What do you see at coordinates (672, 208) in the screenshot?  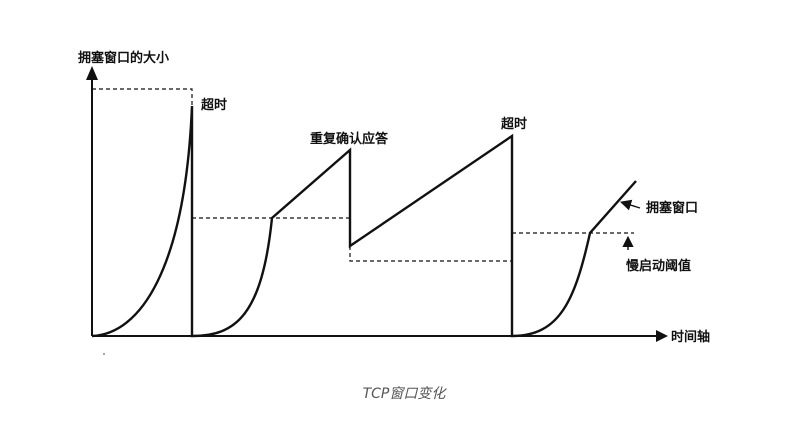 I see `cwnd-label: 拥塞窗口` at bounding box center [672, 208].